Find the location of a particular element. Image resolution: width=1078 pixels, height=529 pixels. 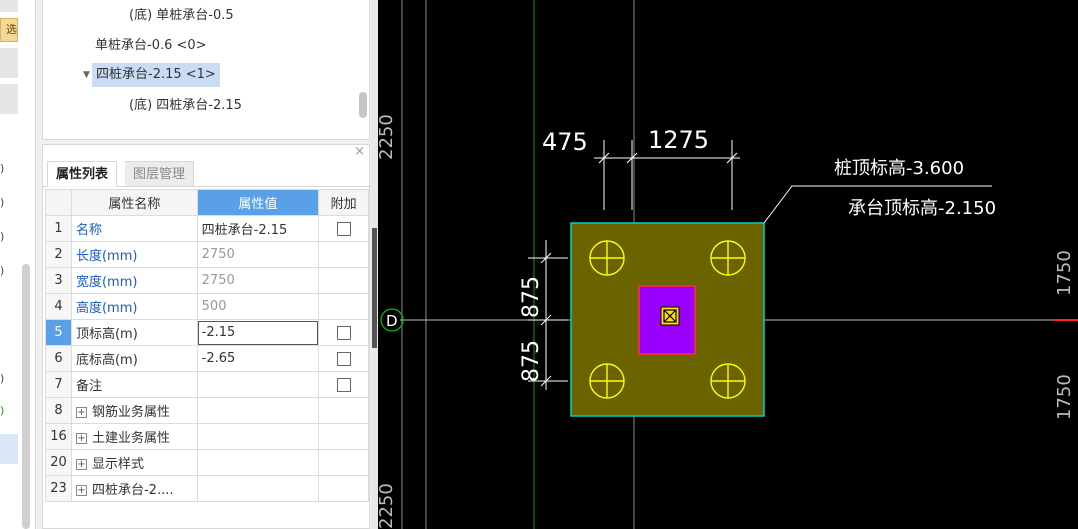

table-row-group: 16 + 土建业务属性 is located at coordinates (207, 436).